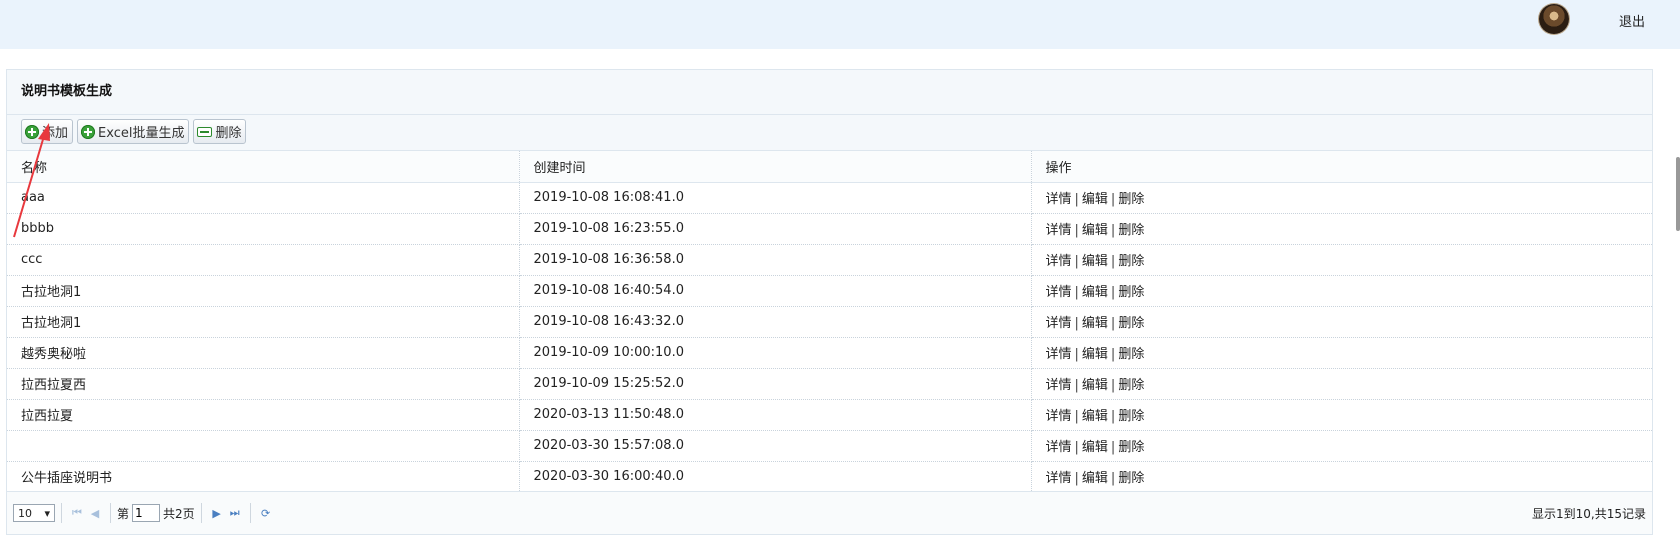 The width and height of the screenshot is (1680, 555). What do you see at coordinates (829, 446) in the screenshot?
I see `table-row: 2020-03-30 15:57:08.0 详情 | 编辑 | 删除` at bounding box center [829, 446].